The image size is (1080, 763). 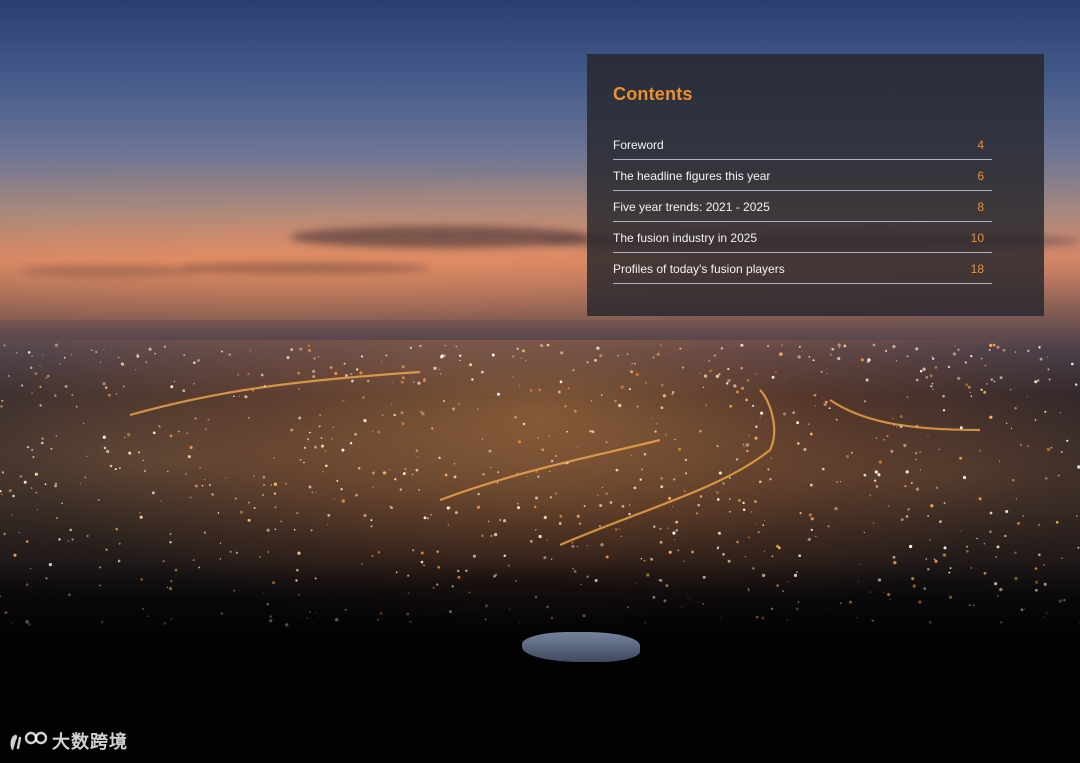 I want to click on toc-item-five-year-trends: Five year trends: 2021 - 2025 8, so click(x=802, y=206).